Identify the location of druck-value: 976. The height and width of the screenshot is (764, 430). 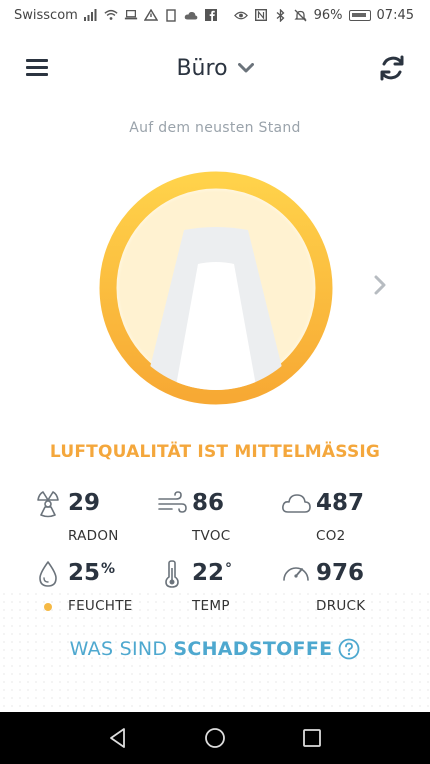
(340, 573).